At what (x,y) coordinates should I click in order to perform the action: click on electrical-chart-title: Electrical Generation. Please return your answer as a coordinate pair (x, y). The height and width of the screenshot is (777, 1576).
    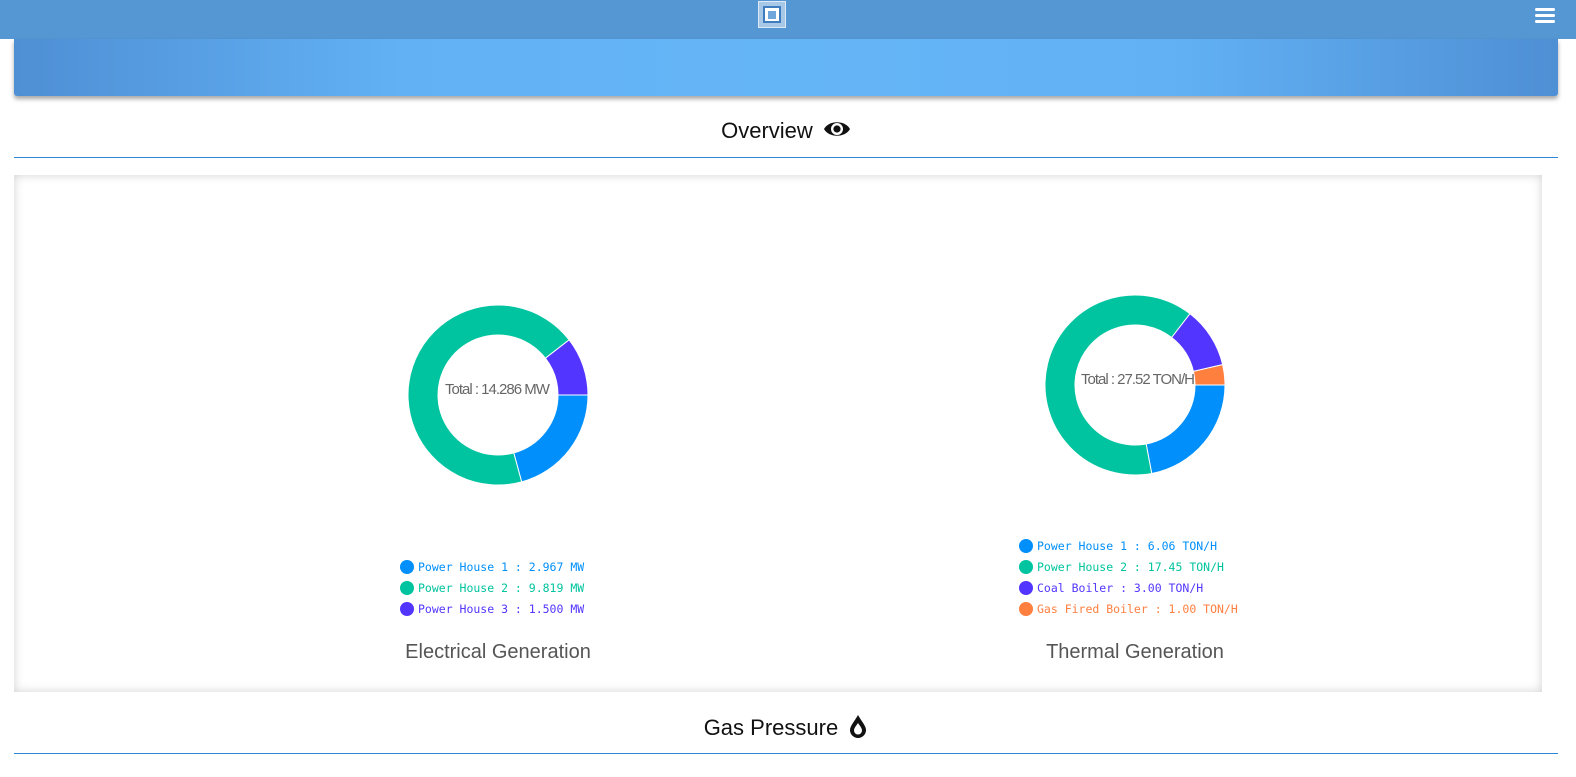
    Looking at the image, I should click on (498, 652).